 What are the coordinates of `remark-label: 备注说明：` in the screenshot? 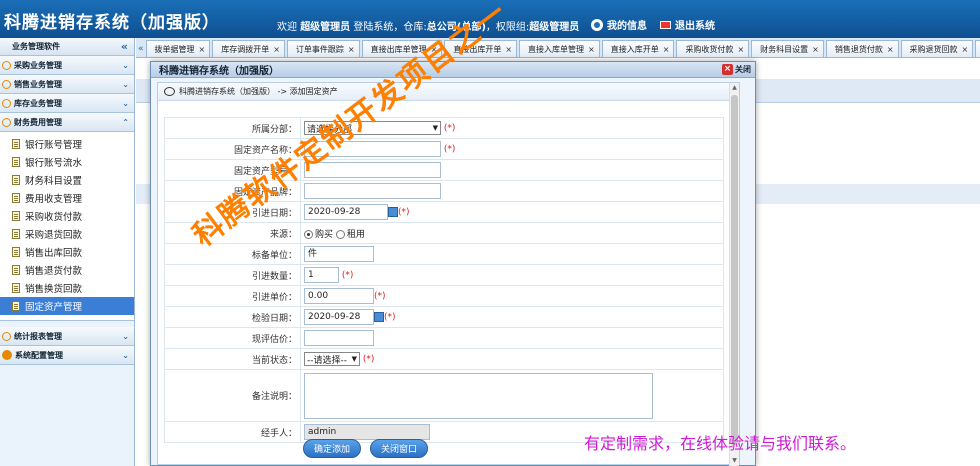 It's located at (232, 395).